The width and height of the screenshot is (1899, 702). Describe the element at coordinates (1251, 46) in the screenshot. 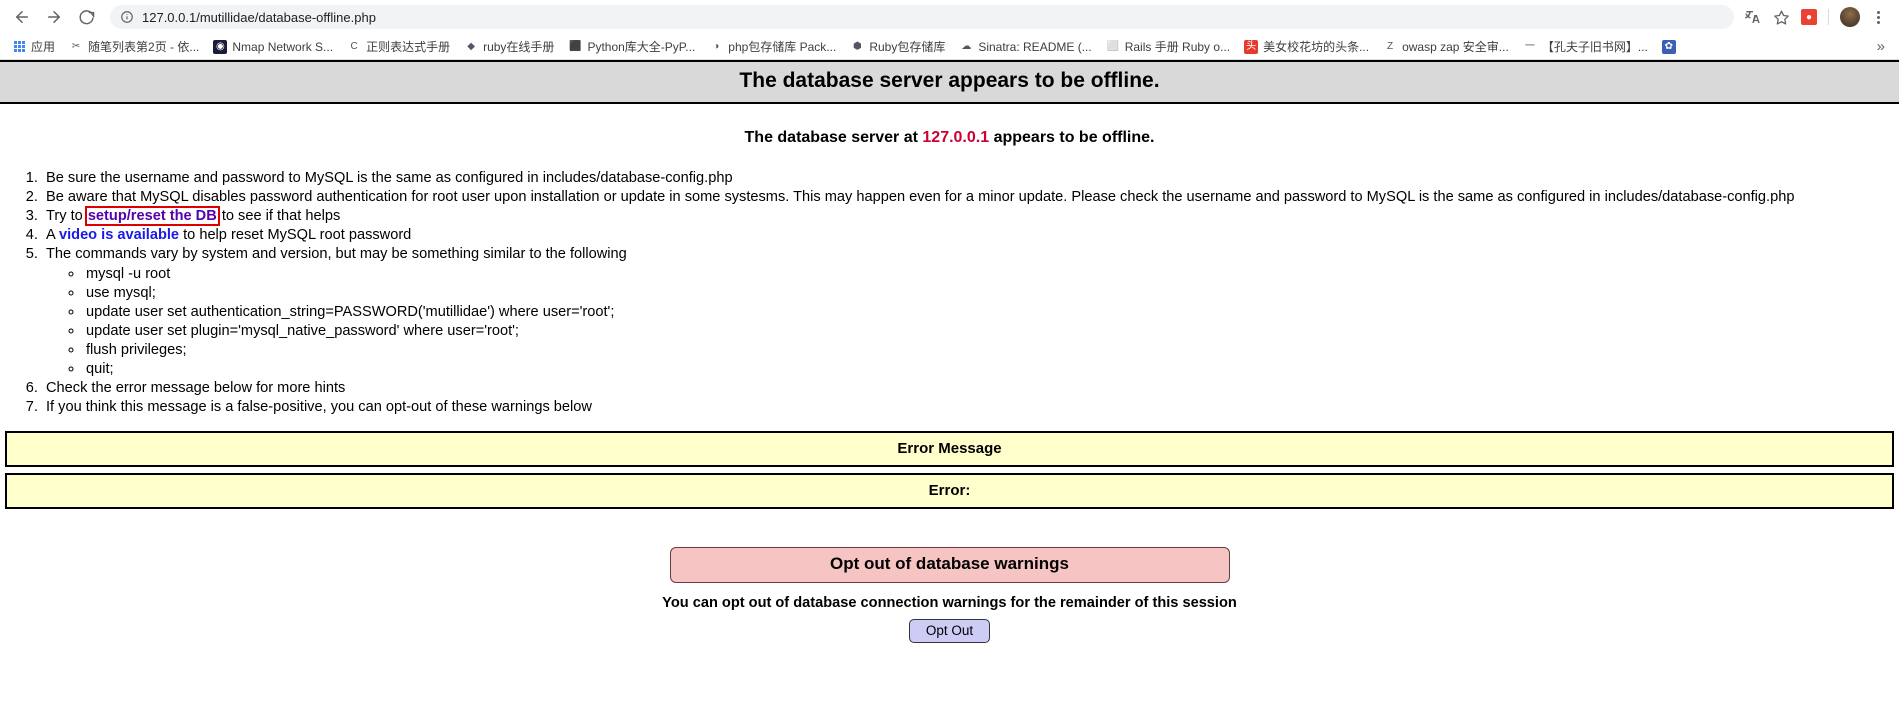

I see `toutiao-icon: 头` at that location.